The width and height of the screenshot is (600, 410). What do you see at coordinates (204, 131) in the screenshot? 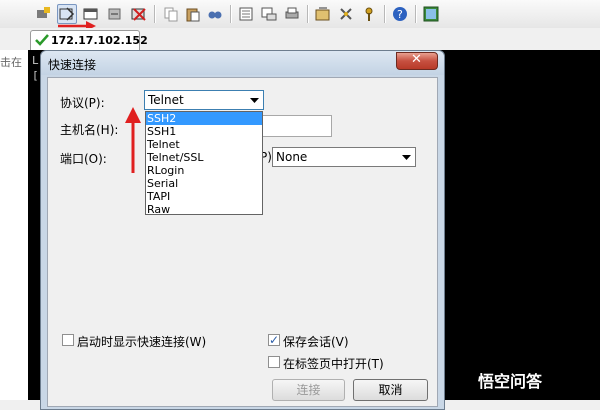
I see `protocol-option-ssh1: SSH1` at bounding box center [204, 131].